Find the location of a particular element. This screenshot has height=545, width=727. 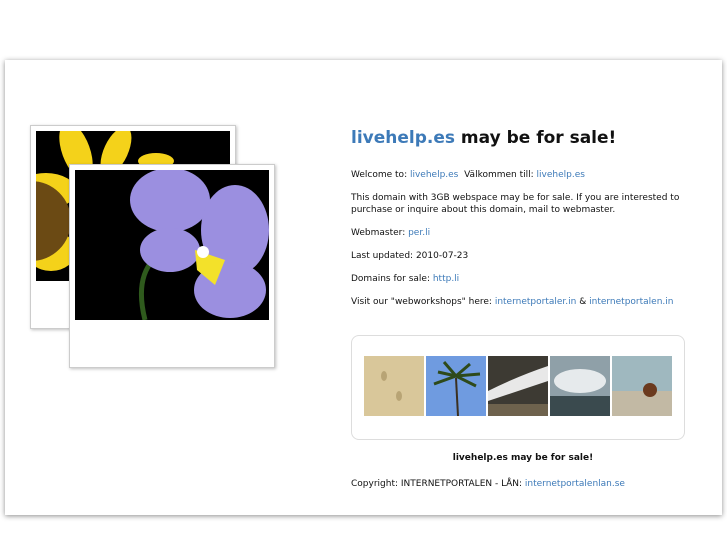

page-title: livehelp.es may be for sale! is located at coordinates (521, 138).